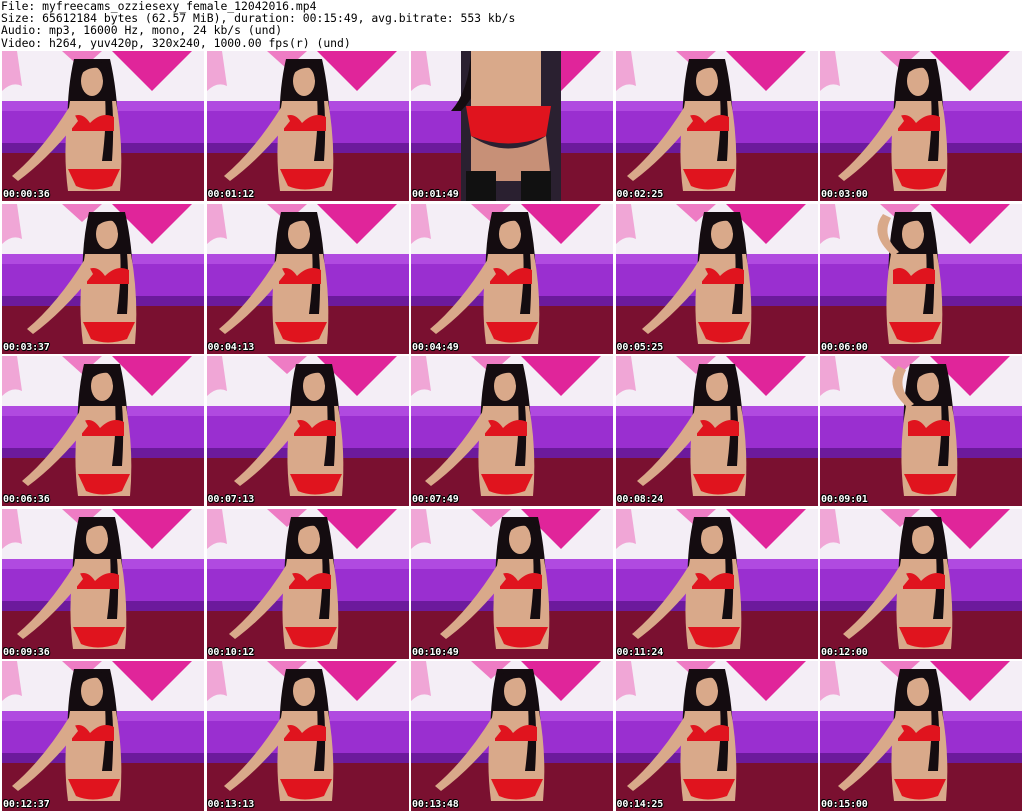  I want to click on thumbnail-frame: 00:01:49, so click(512, 126).